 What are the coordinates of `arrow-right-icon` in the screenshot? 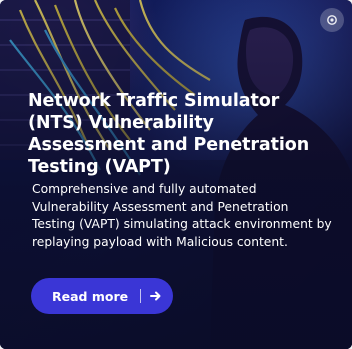 It's located at (156, 296).